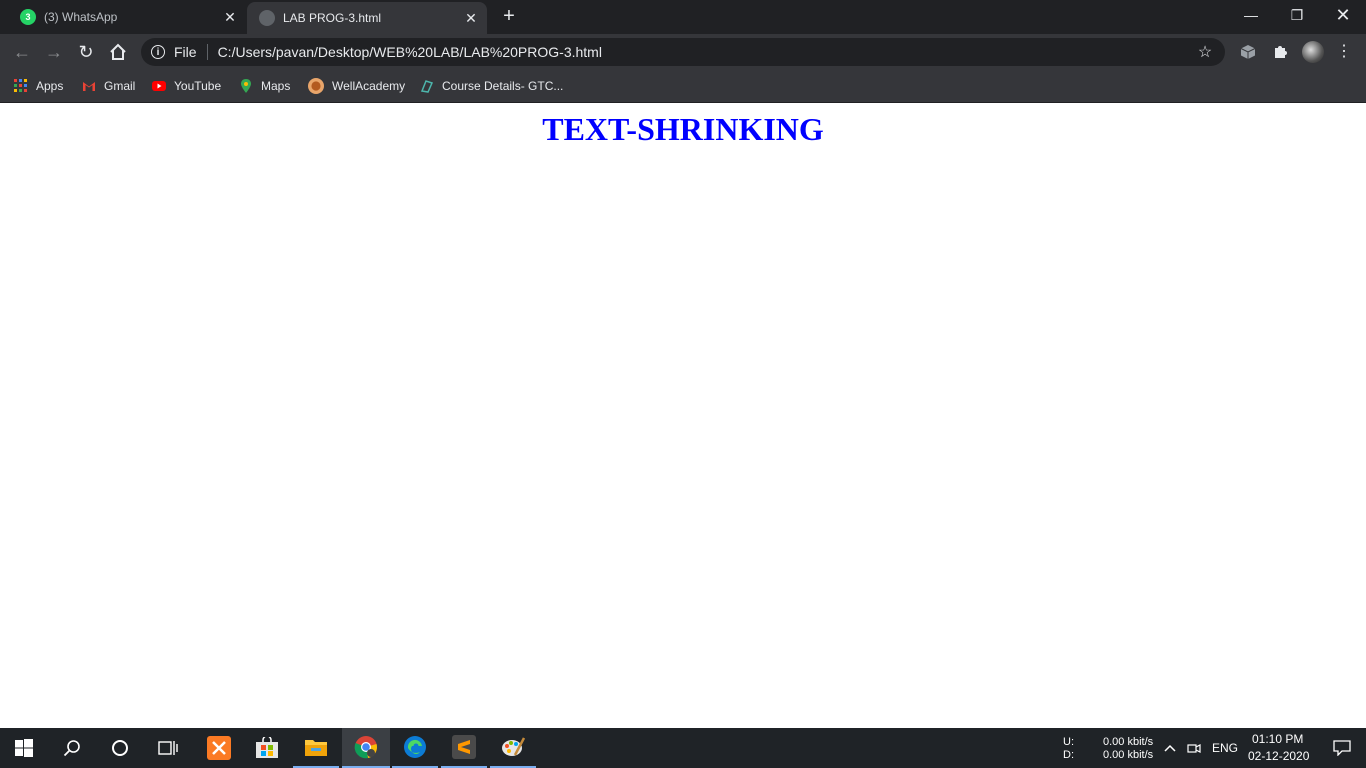 This screenshot has width=1366, height=768. What do you see at coordinates (1128, 742) in the screenshot?
I see `net-upload-value: 0.00 kbit/s` at bounding box center [1128, 742].